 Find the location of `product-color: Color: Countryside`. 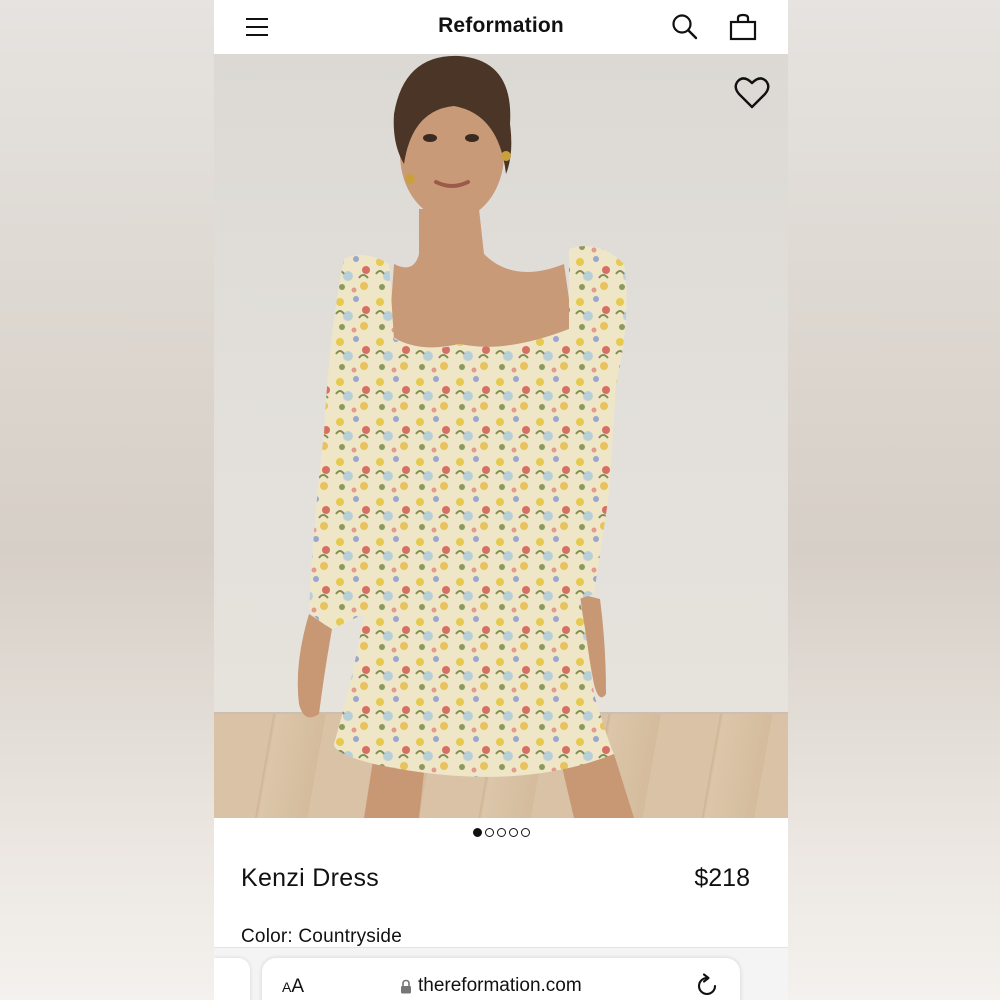

product-color: Color: Countryside is located at coordinates (321, 937).